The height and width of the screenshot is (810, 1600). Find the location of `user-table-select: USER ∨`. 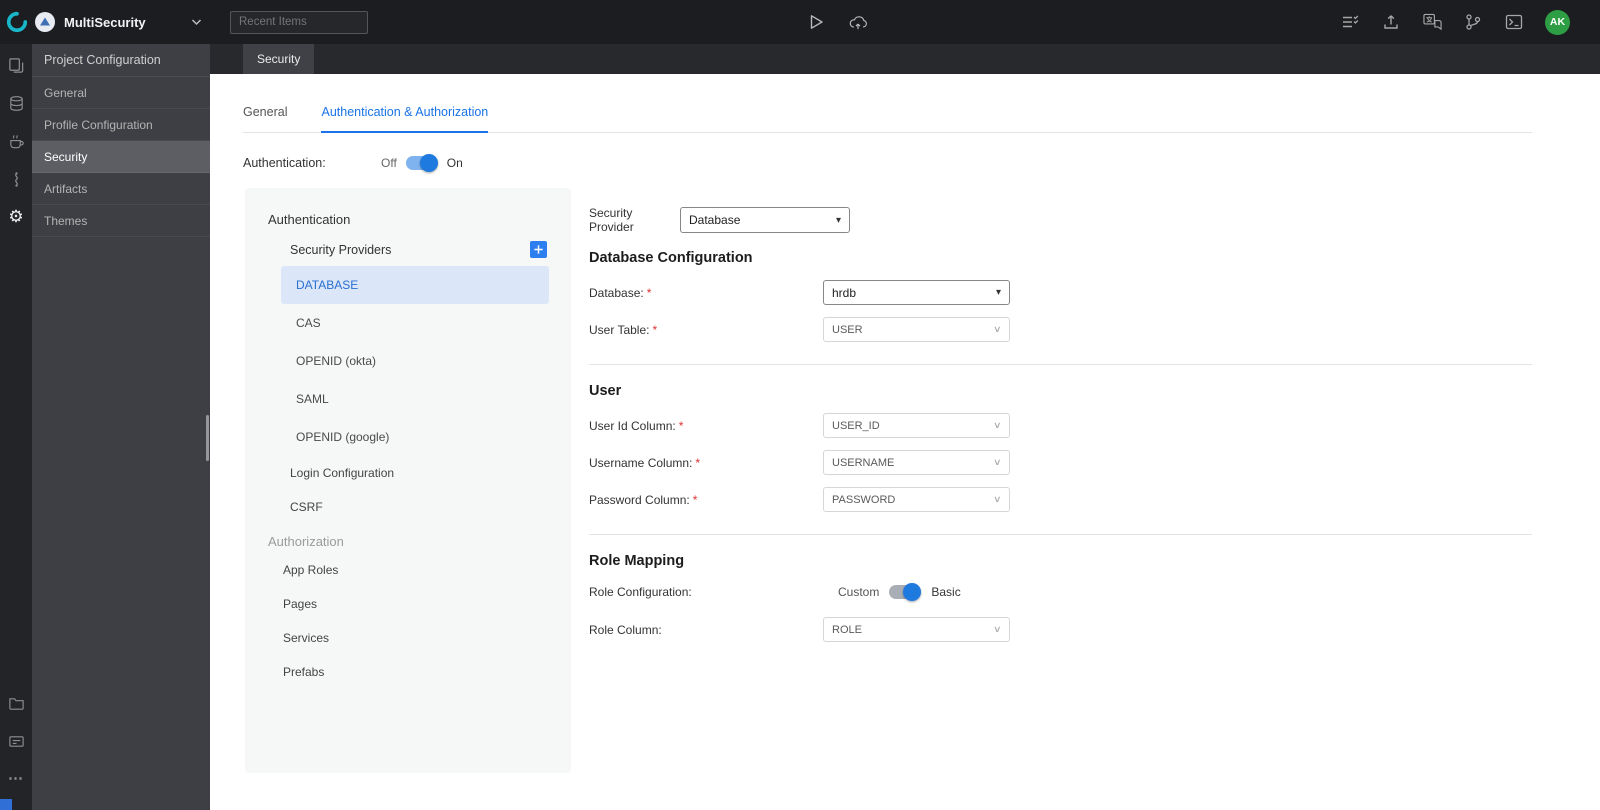

user-table-select: USER ∨ is located at coordinates (916, 329).